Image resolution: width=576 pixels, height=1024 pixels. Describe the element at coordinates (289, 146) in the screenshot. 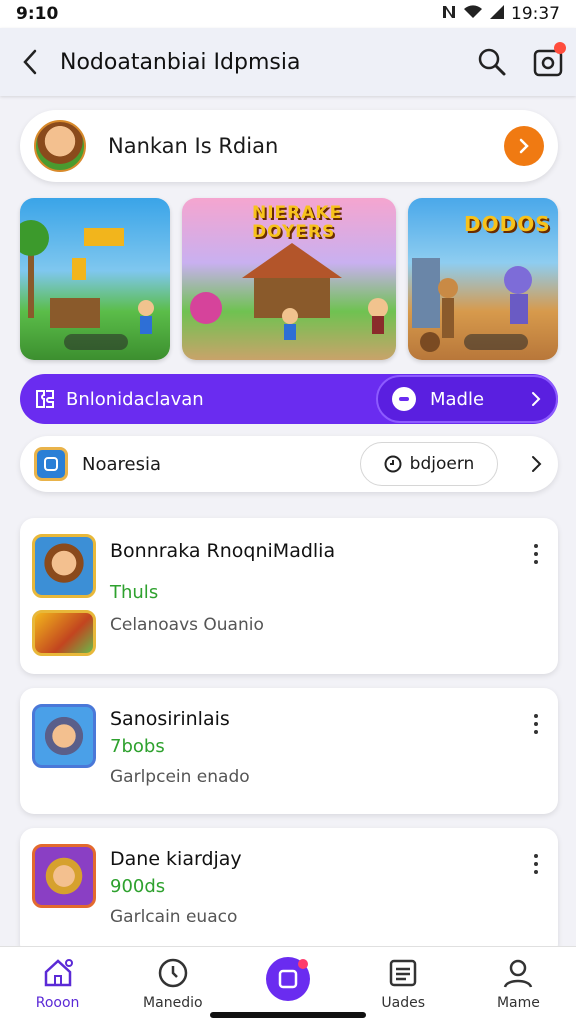

I see `profile-card: Nankan Is Rdian` at that location.